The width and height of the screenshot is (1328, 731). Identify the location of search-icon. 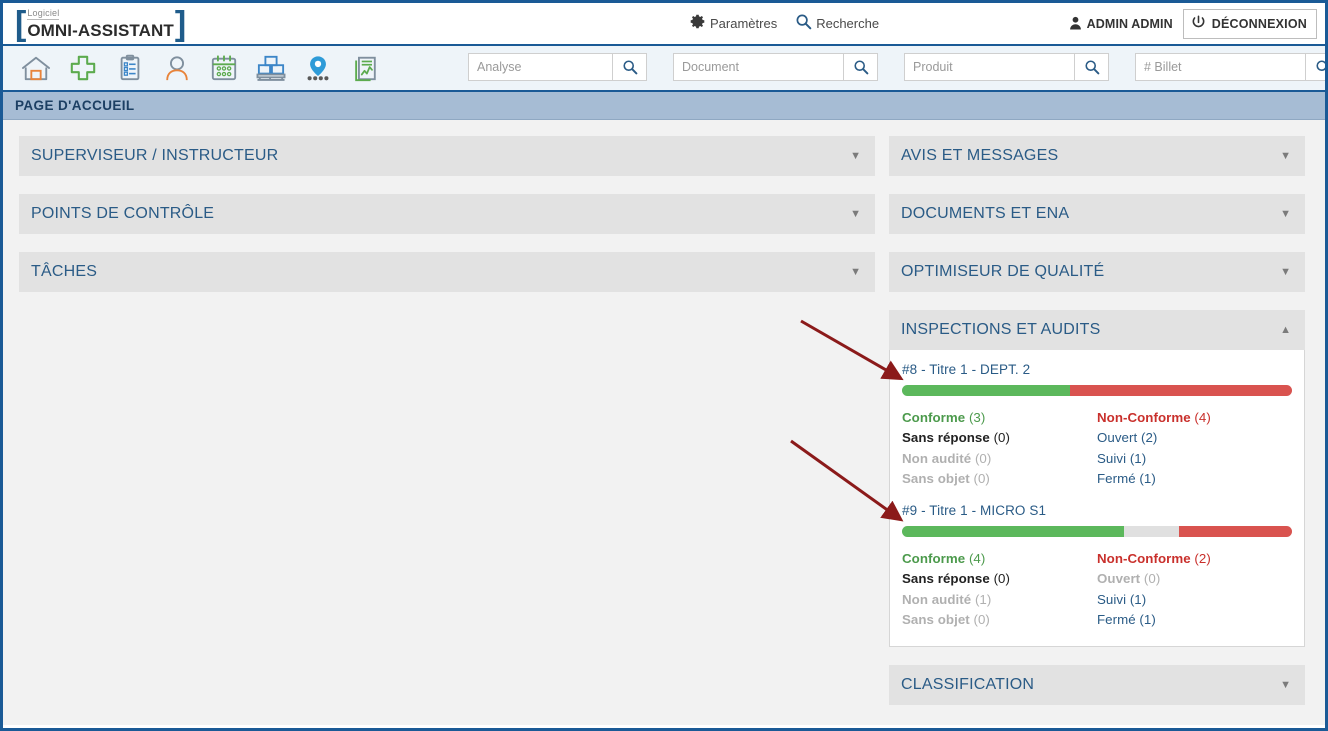
(803, 23).